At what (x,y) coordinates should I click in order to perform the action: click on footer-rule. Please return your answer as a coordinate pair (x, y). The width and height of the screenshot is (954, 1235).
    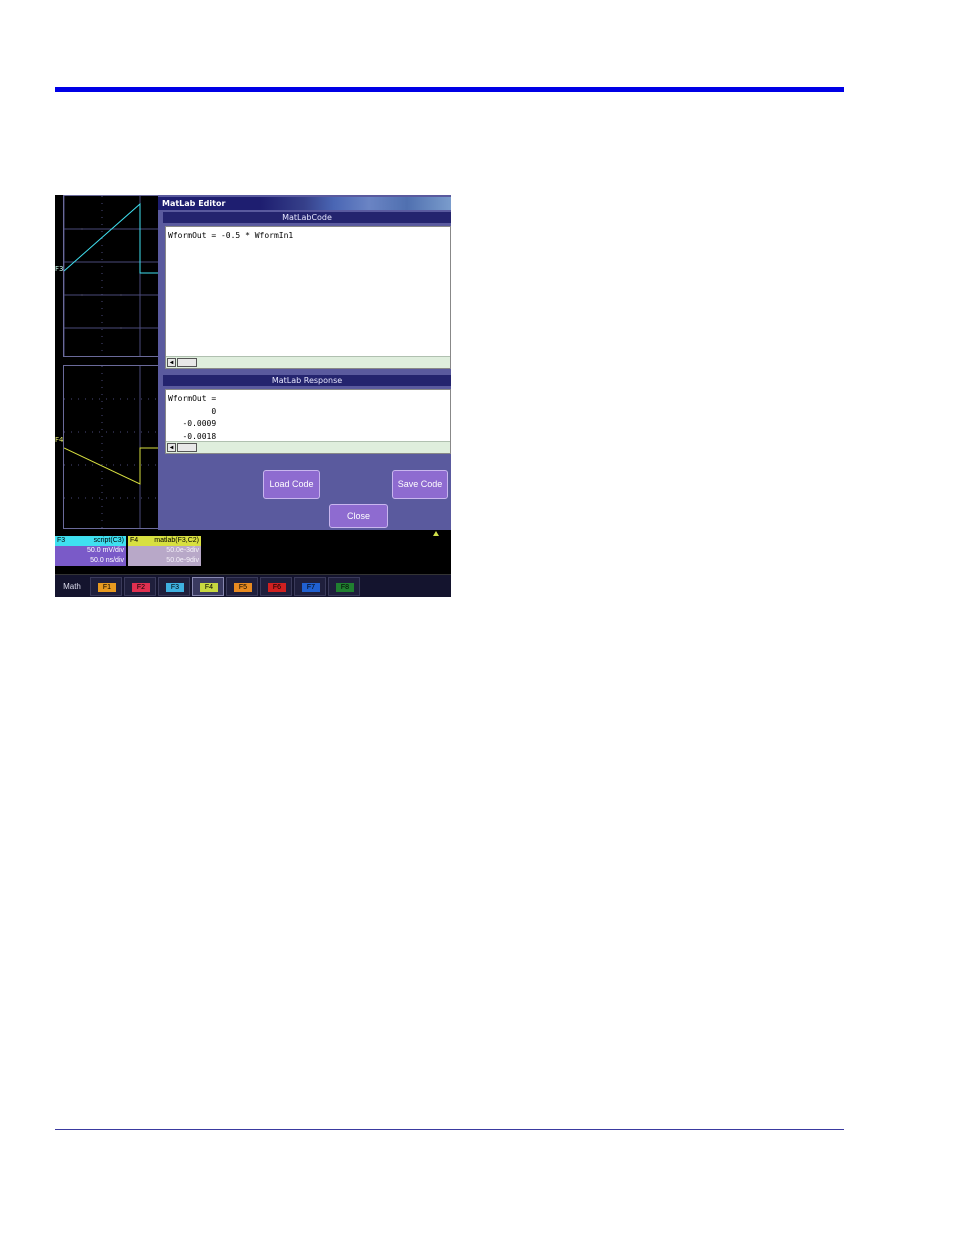
    Looking at the image, I should click on (449, 1129).